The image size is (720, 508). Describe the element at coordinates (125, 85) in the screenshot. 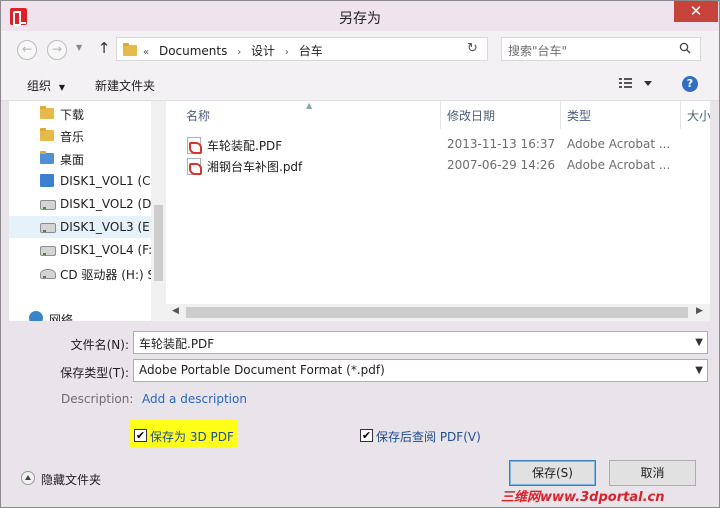

I see `new-folder-button: 新建文件夹` at that location.